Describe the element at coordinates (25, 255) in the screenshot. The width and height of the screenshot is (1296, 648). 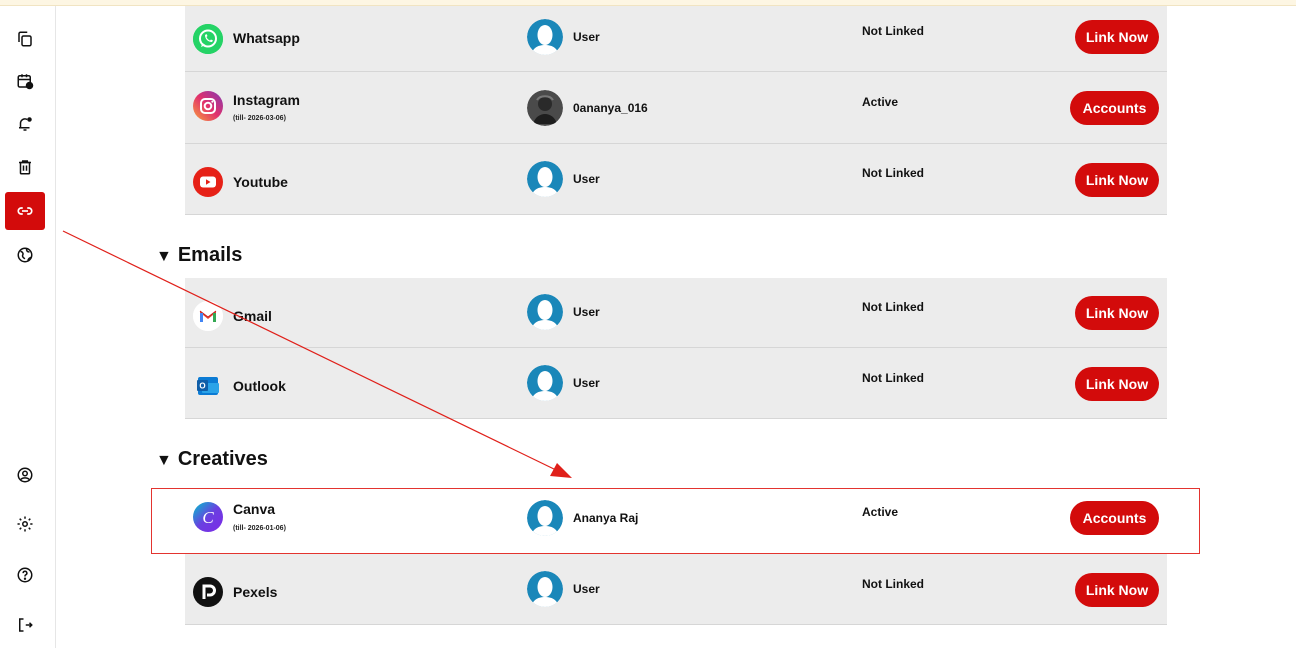
I see `globe-icon` at that location.